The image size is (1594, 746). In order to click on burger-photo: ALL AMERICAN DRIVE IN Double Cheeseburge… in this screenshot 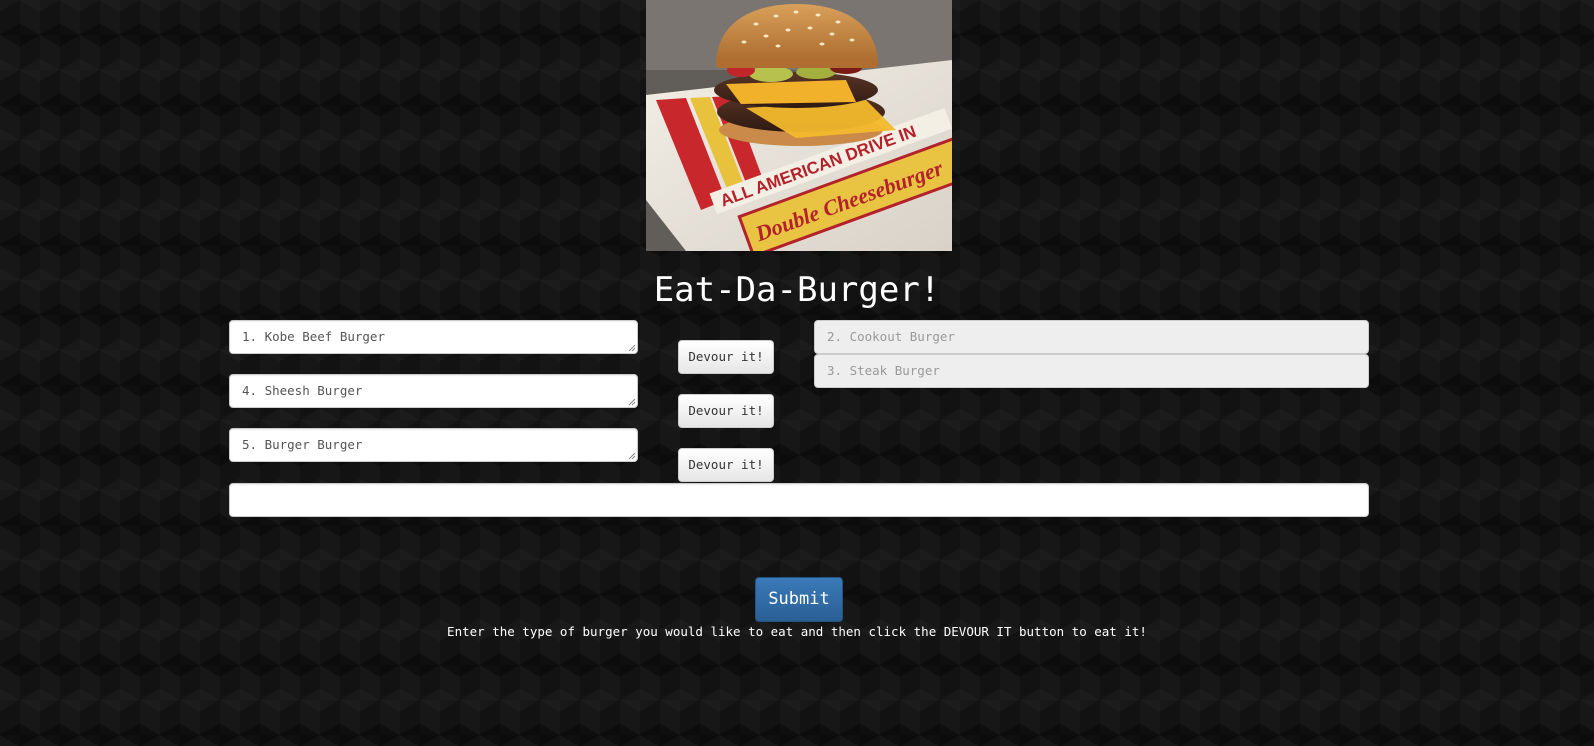, I will do `click(799, 125)`.